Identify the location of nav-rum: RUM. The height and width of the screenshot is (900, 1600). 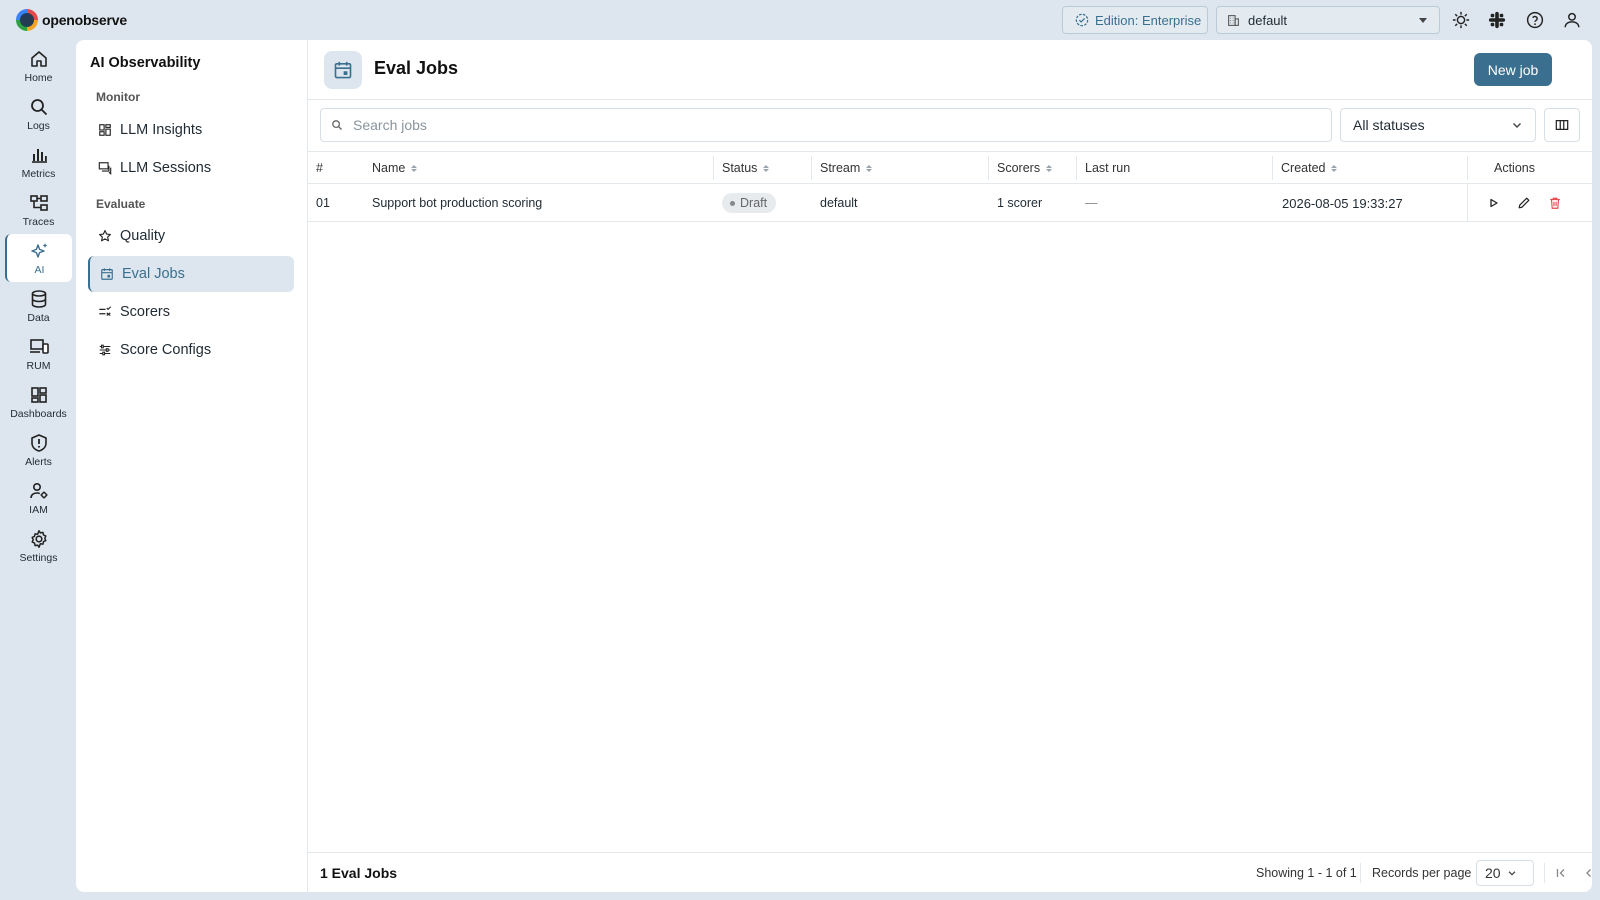
(38, 354).